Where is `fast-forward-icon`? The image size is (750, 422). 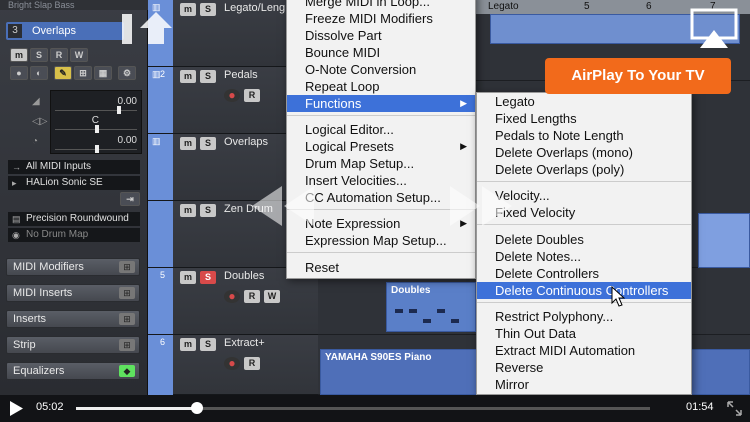
fast-forward-icon is located at coordinates (481, 206).